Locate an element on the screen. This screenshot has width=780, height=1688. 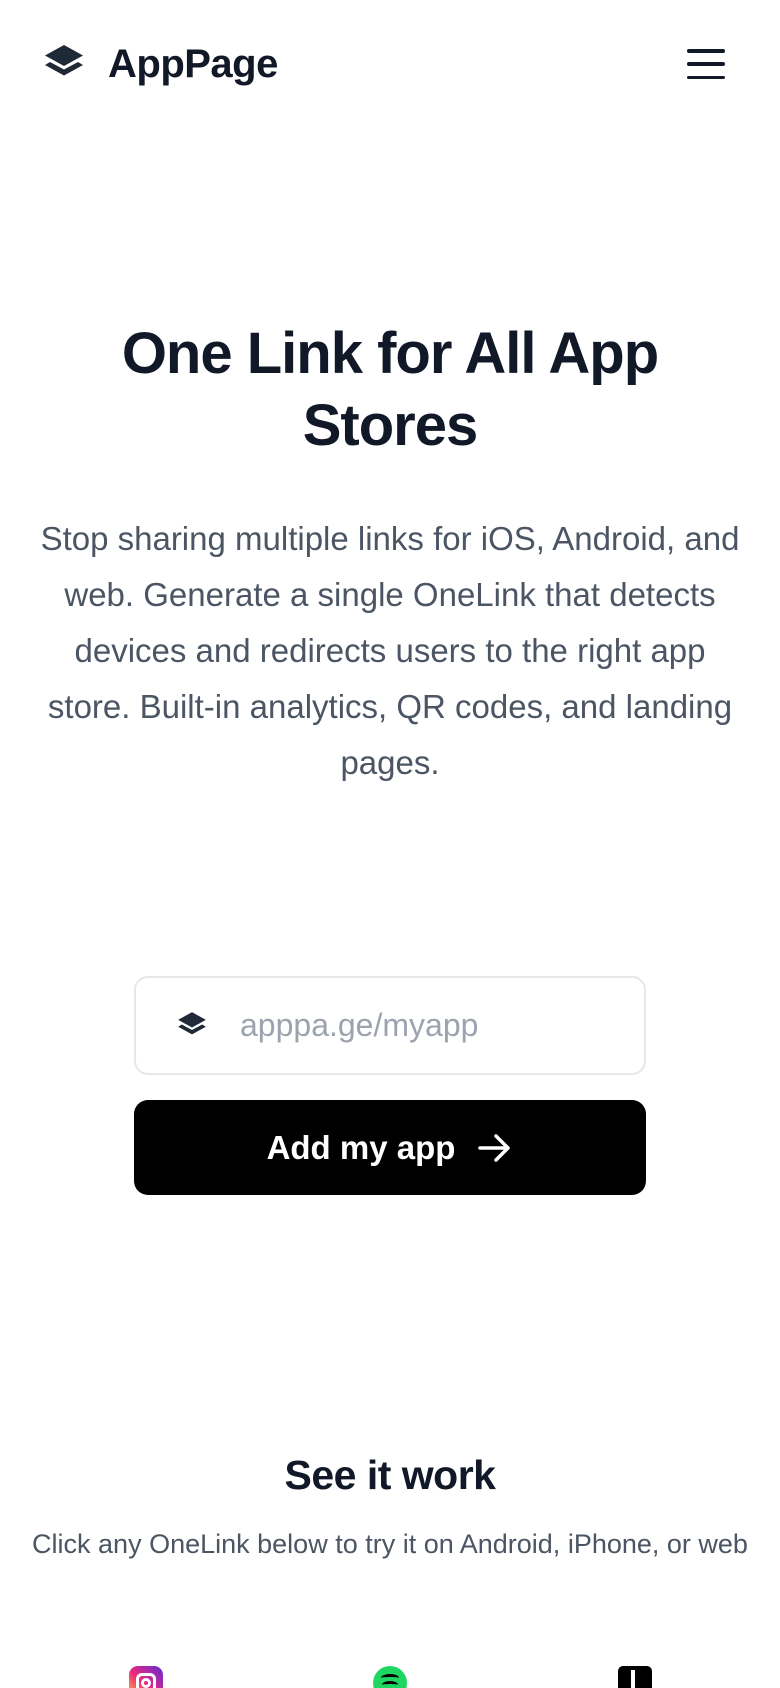
tiktok-icon is located at coordinates (635, 1677).